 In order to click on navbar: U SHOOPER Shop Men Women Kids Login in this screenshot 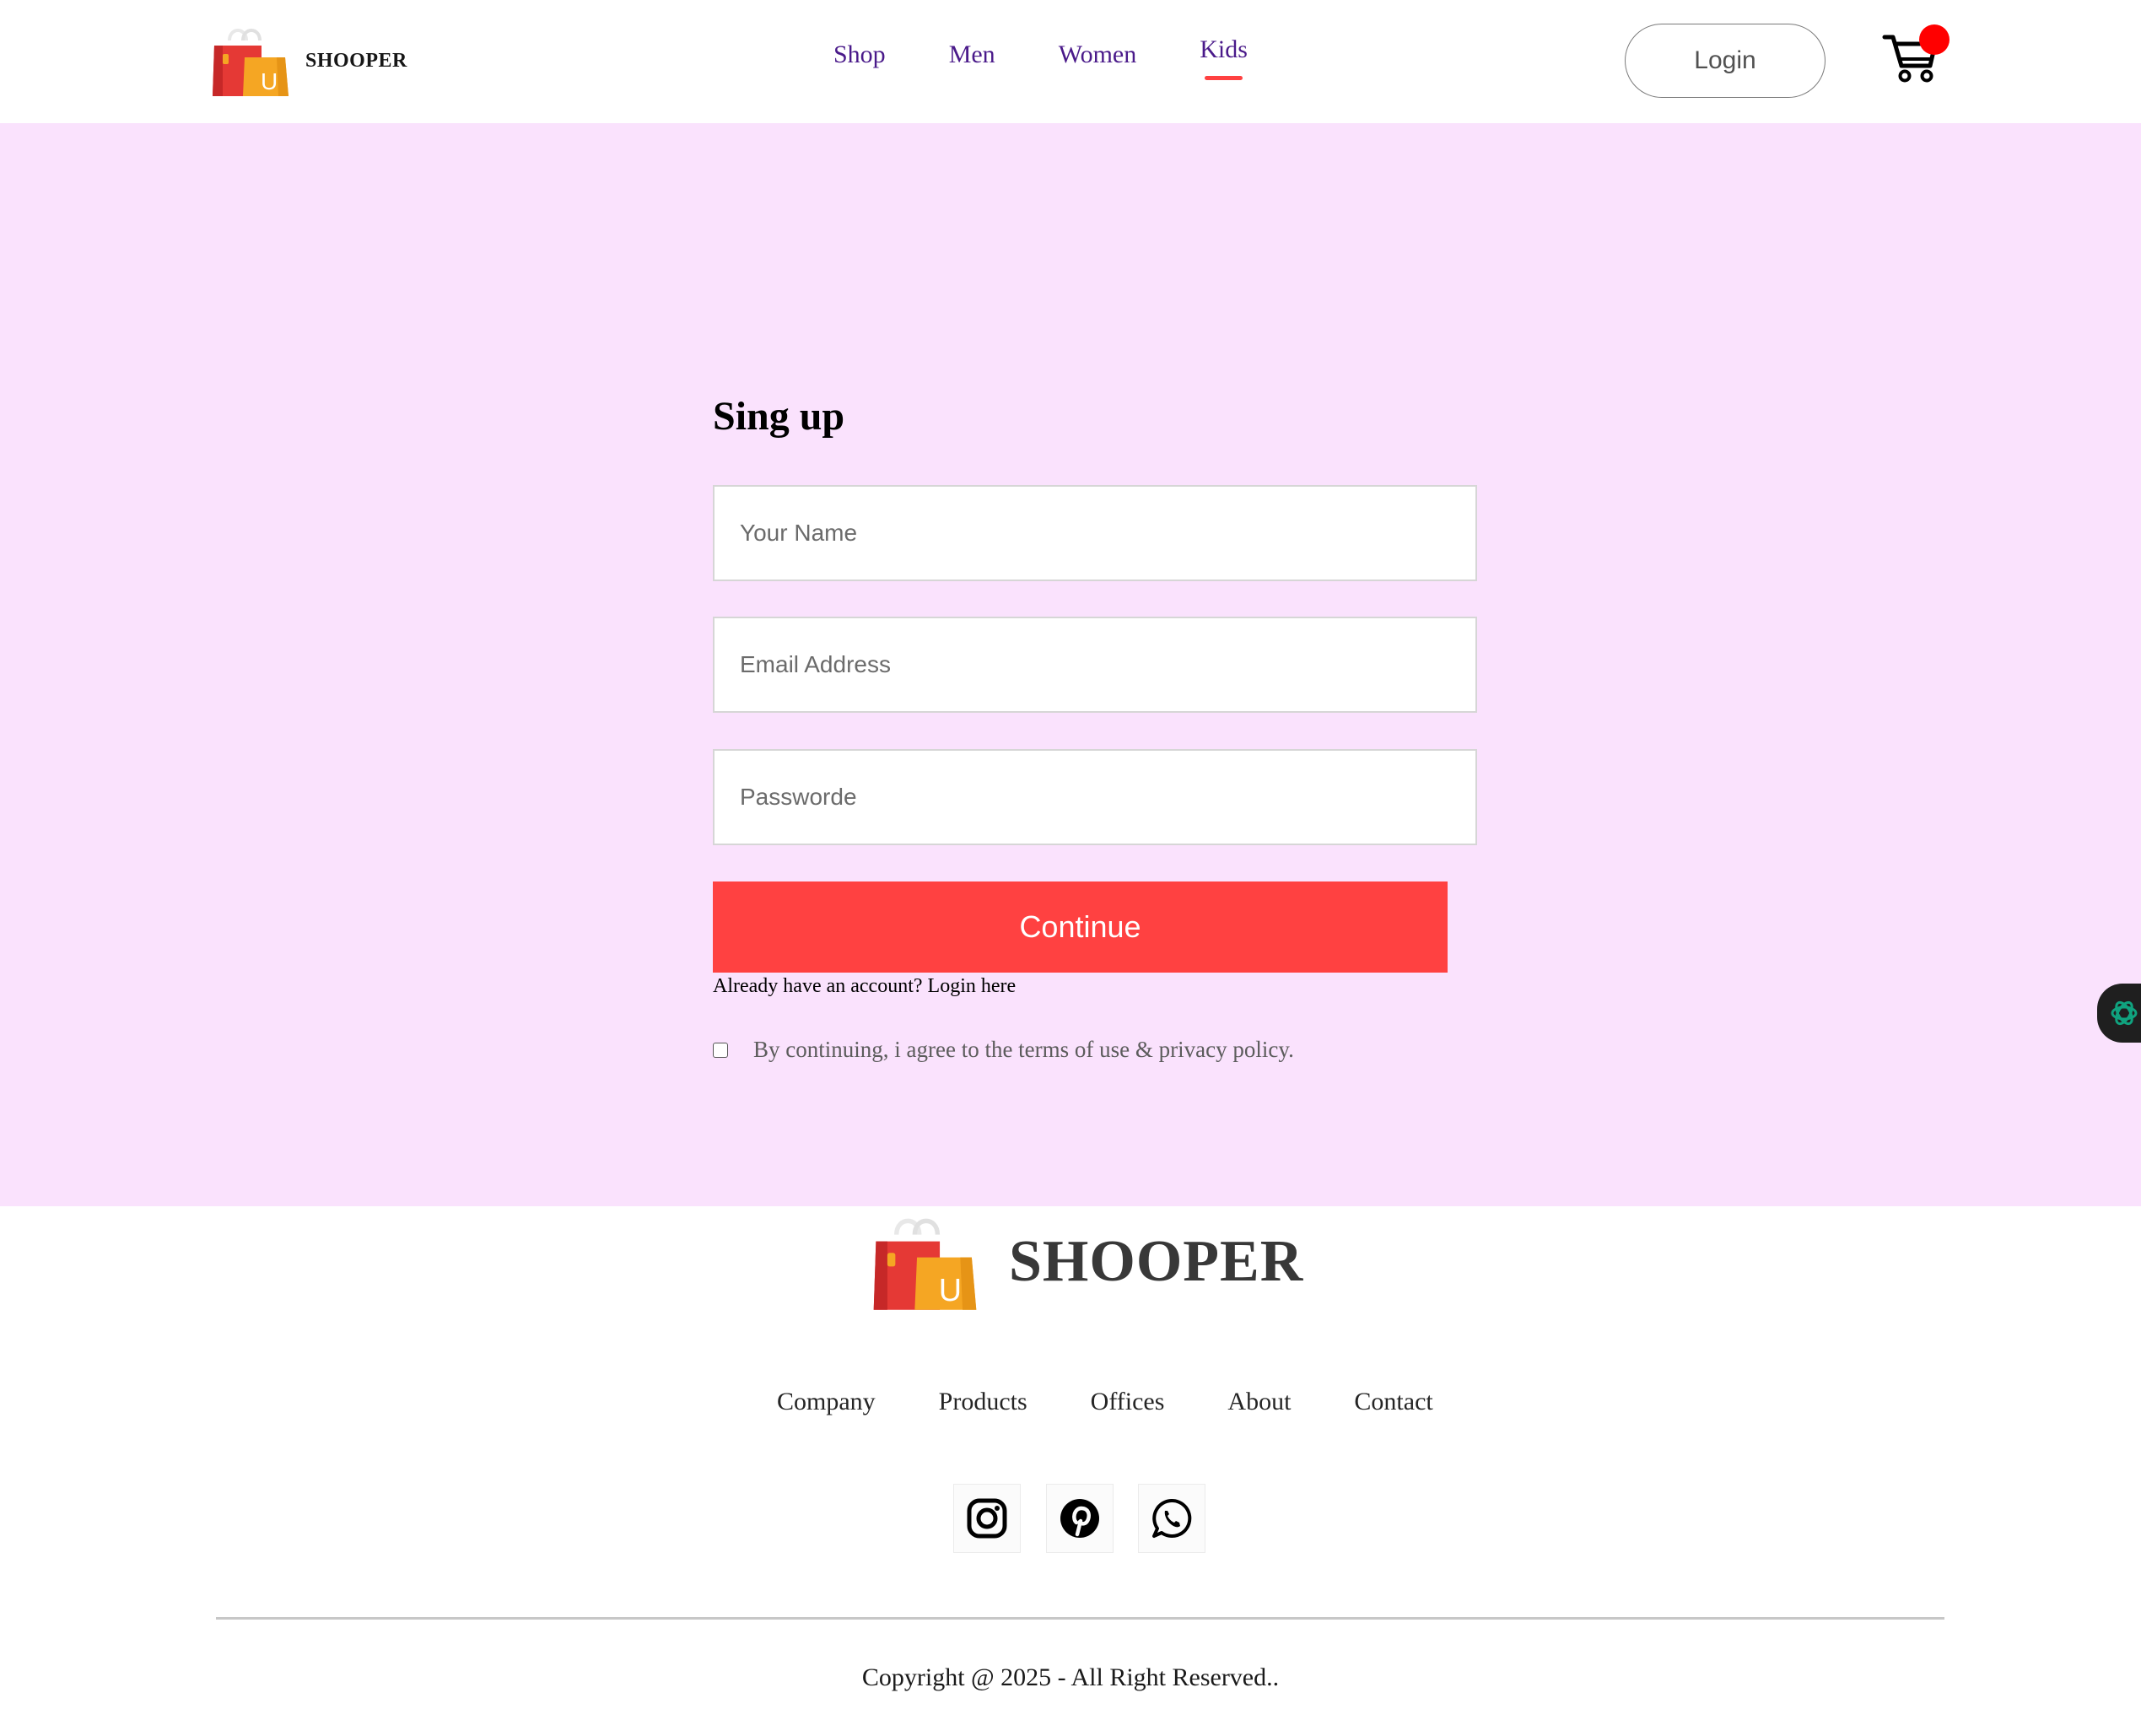, I will do `click(1070, 61)`.